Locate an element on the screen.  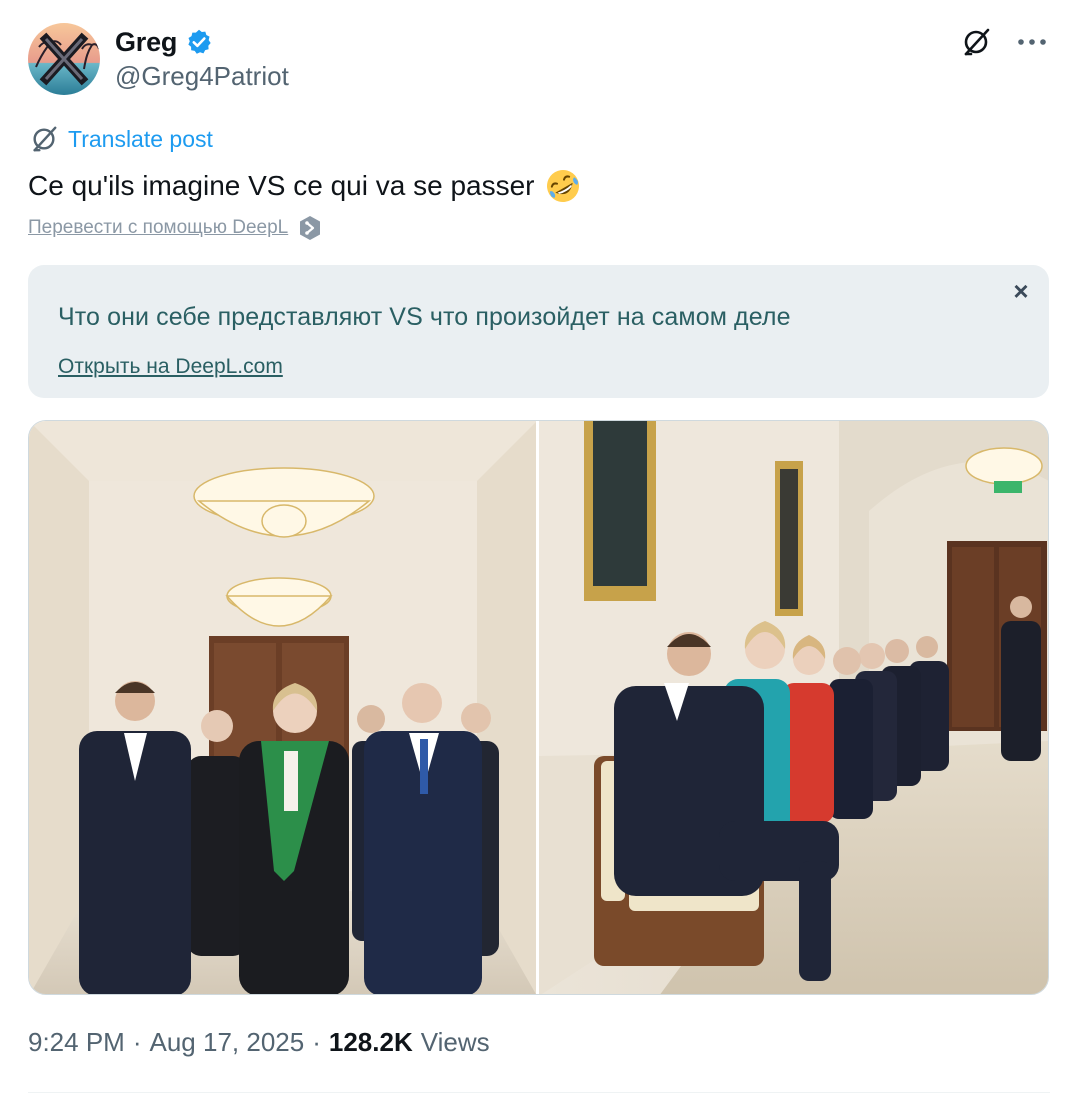
views-count: 128.2K is located at coordinates (371, 1042).